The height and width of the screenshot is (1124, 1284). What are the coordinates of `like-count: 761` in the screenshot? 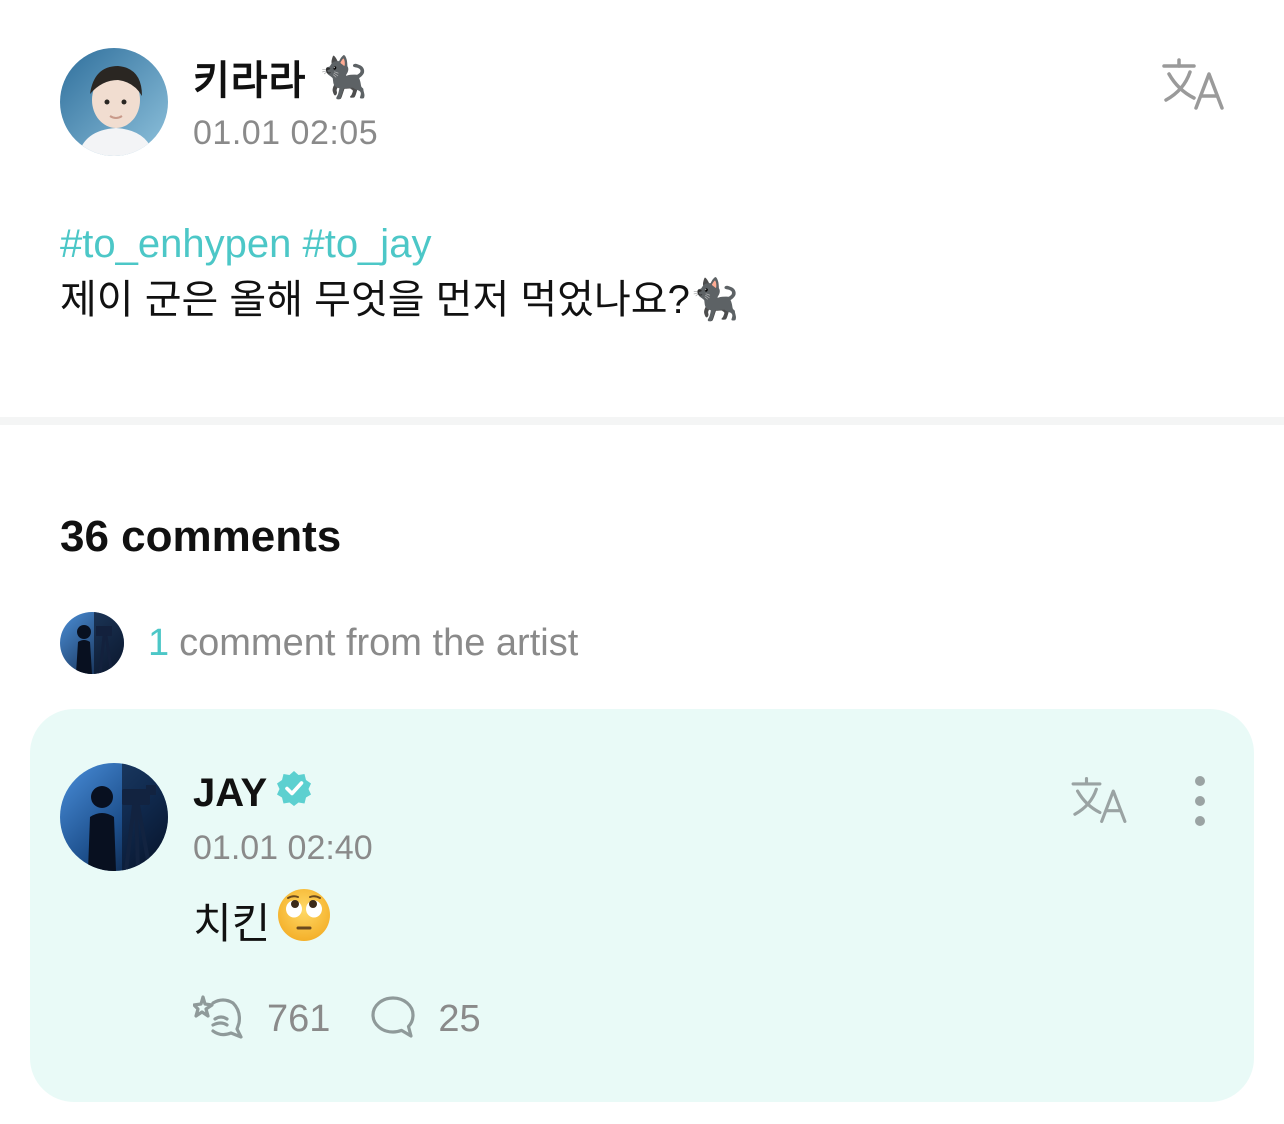 It's located at (299, 1019).